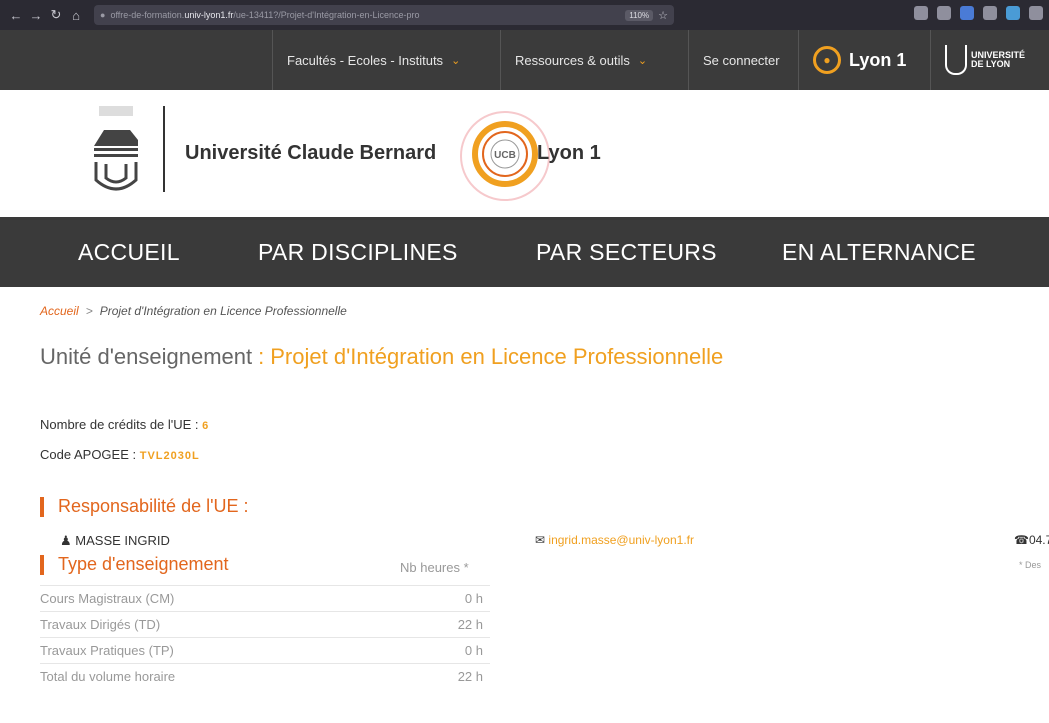 The height and width of the screenshot is (723, 1049). Describe the element at coordinates (572, 60) in the screenshot. I see `ressources-label: Ressources & outils` at that location.